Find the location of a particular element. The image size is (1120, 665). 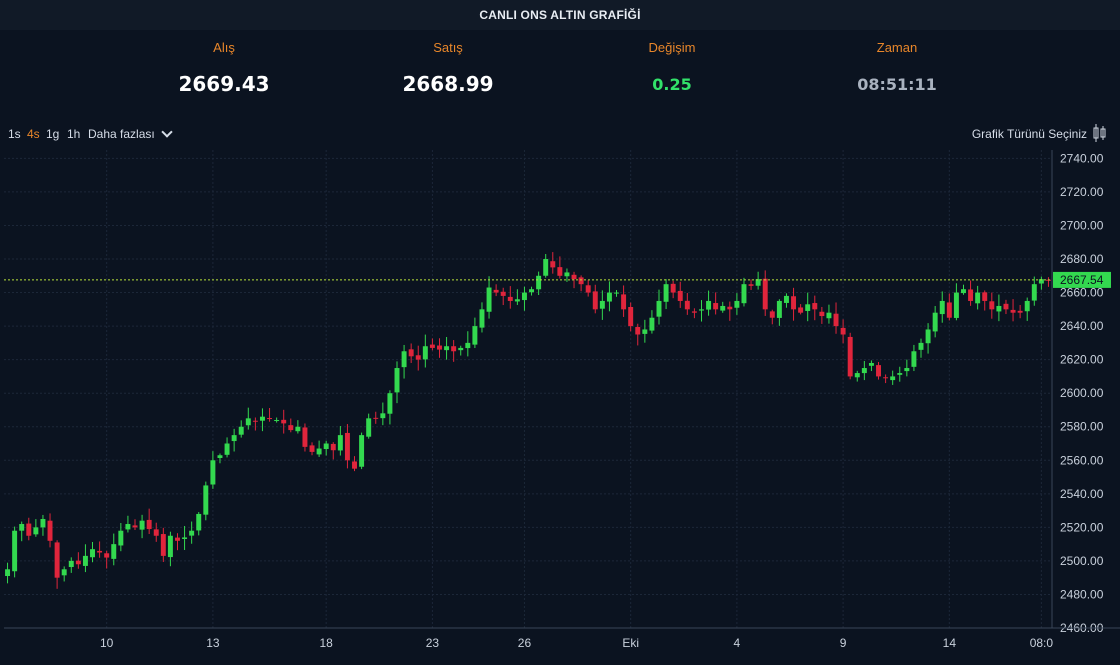

chart-title-bar: CANLI ONS ALTIN GRAFİĞİ is located at coordinates (560, 15).